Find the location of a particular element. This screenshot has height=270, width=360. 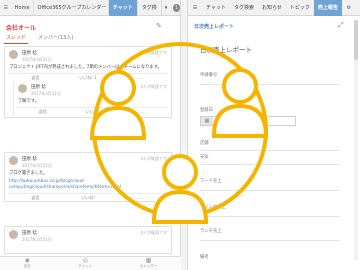

subtab-thread: スレッド is located at coordinates (16, 39).